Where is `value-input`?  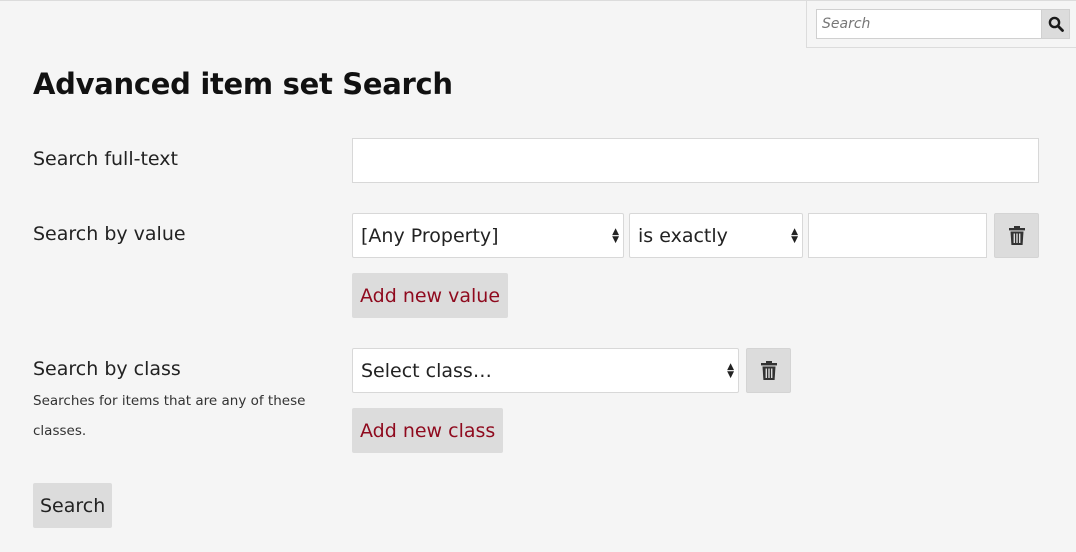
value-input is located at coordinates (897, 235).